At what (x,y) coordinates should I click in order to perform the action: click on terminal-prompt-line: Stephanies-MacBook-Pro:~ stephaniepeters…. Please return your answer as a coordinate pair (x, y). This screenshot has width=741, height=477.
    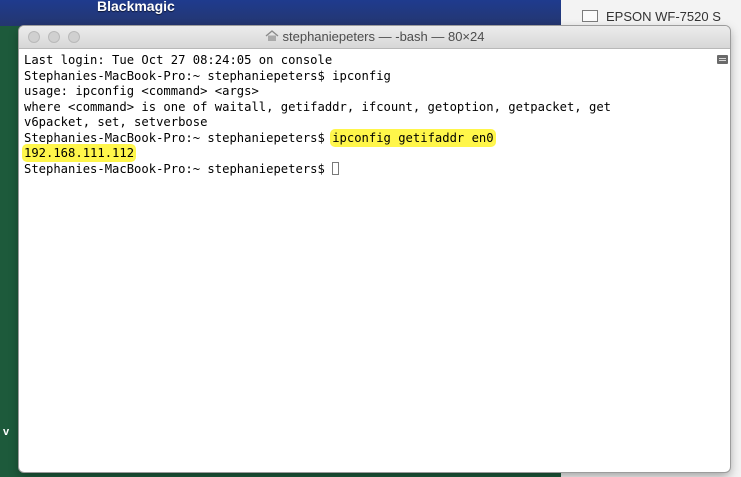
    Looking at the image, I should click on (368, 169).